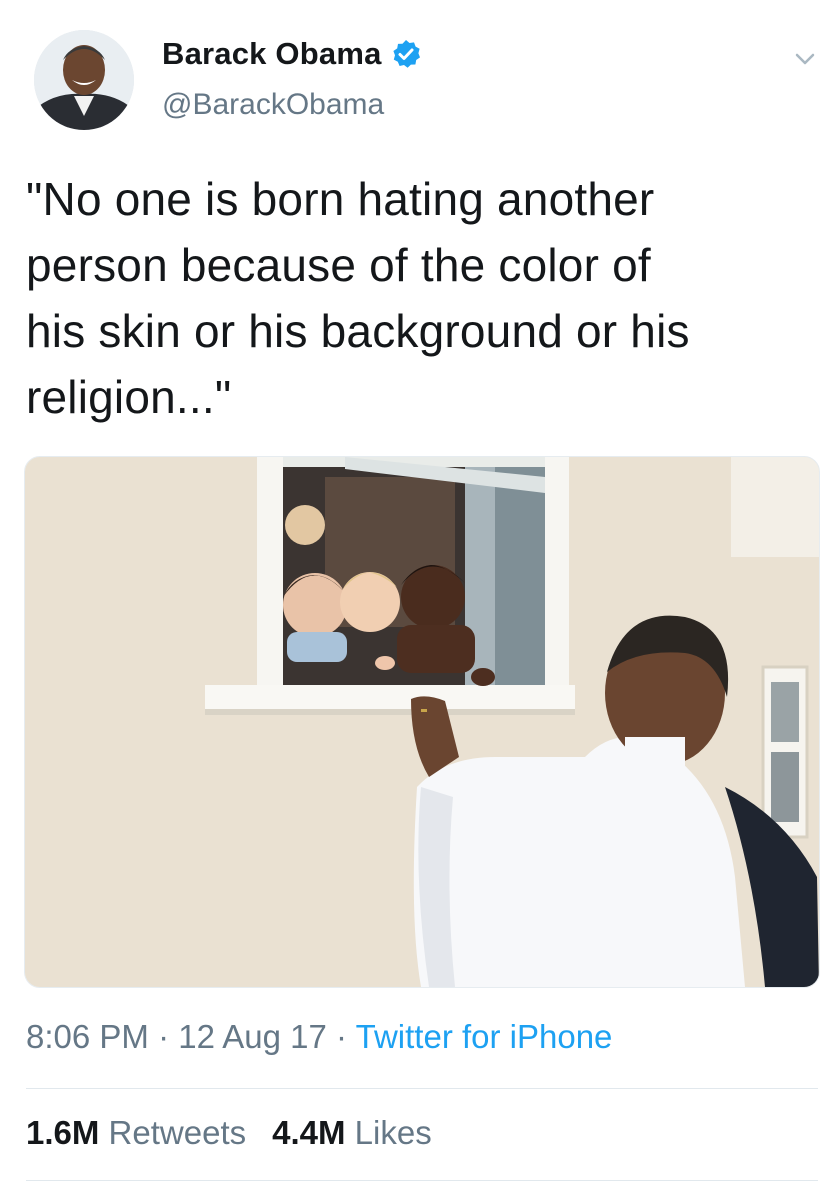 The image size is (828, 1200). What do you see at coordinates (272, 54) in the screenshot?
I see `author-name: Barack Obama` at bounding box center [272, 54].